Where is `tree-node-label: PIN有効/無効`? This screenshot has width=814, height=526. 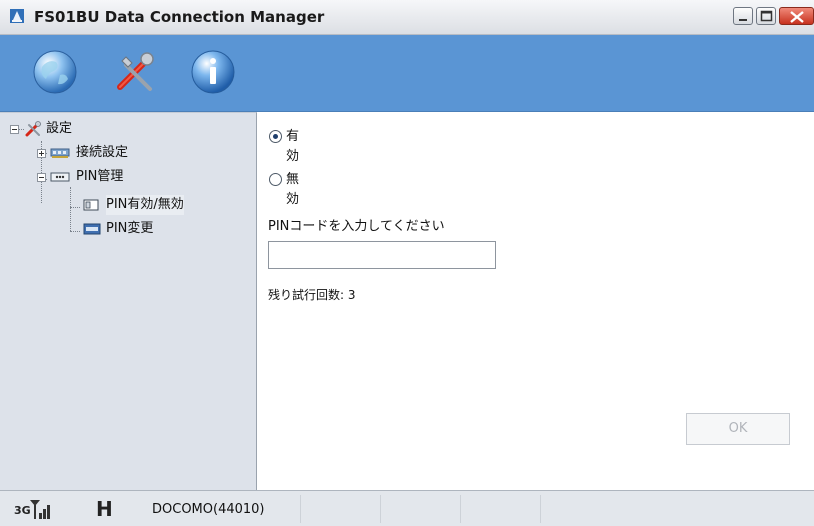 tree-node-label: PIN有効/無効 is located at coordinates (145, 205).